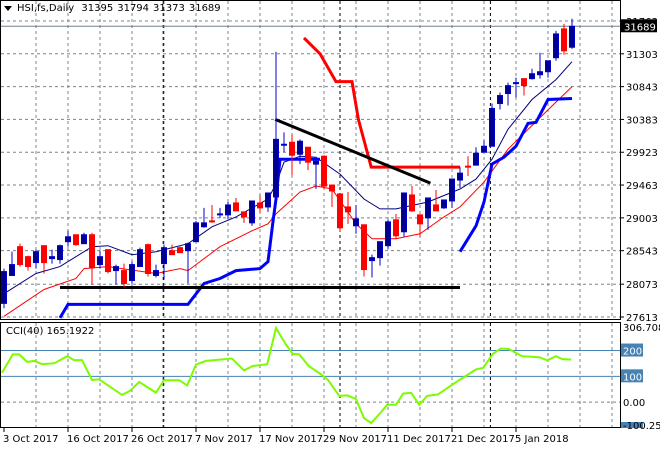  I want to click on price-tick-label: 29463, so click(642, 186).